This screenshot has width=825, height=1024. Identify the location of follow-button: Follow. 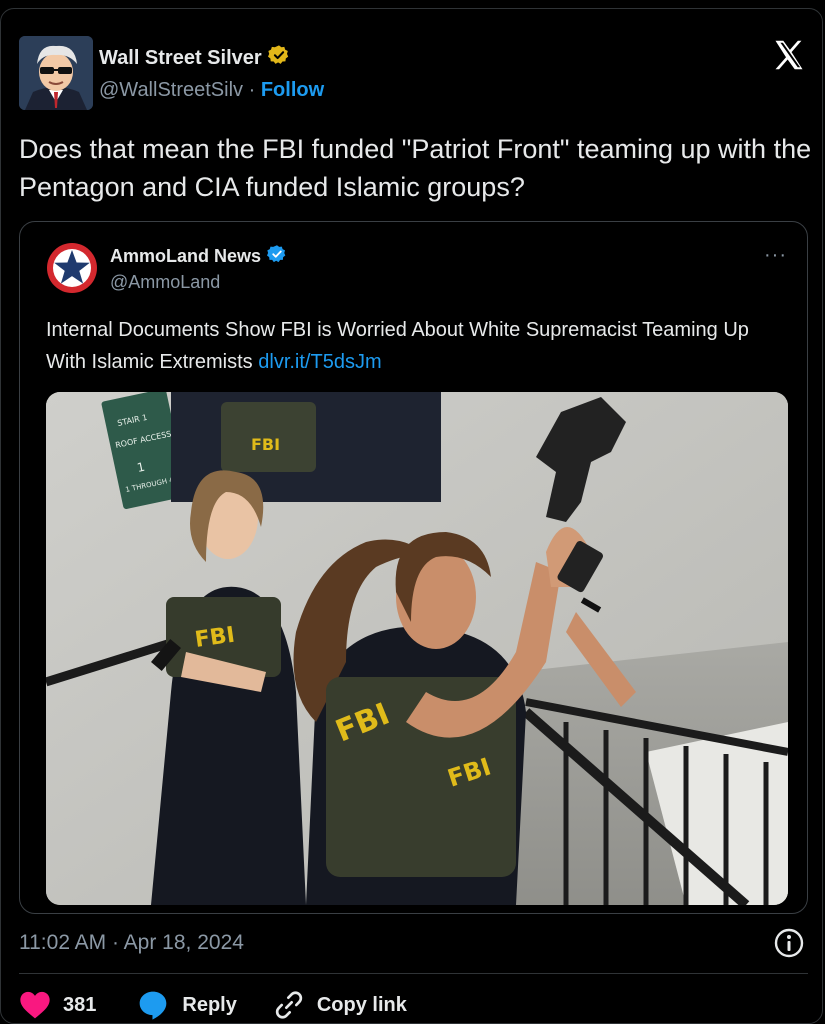
(292, 90).